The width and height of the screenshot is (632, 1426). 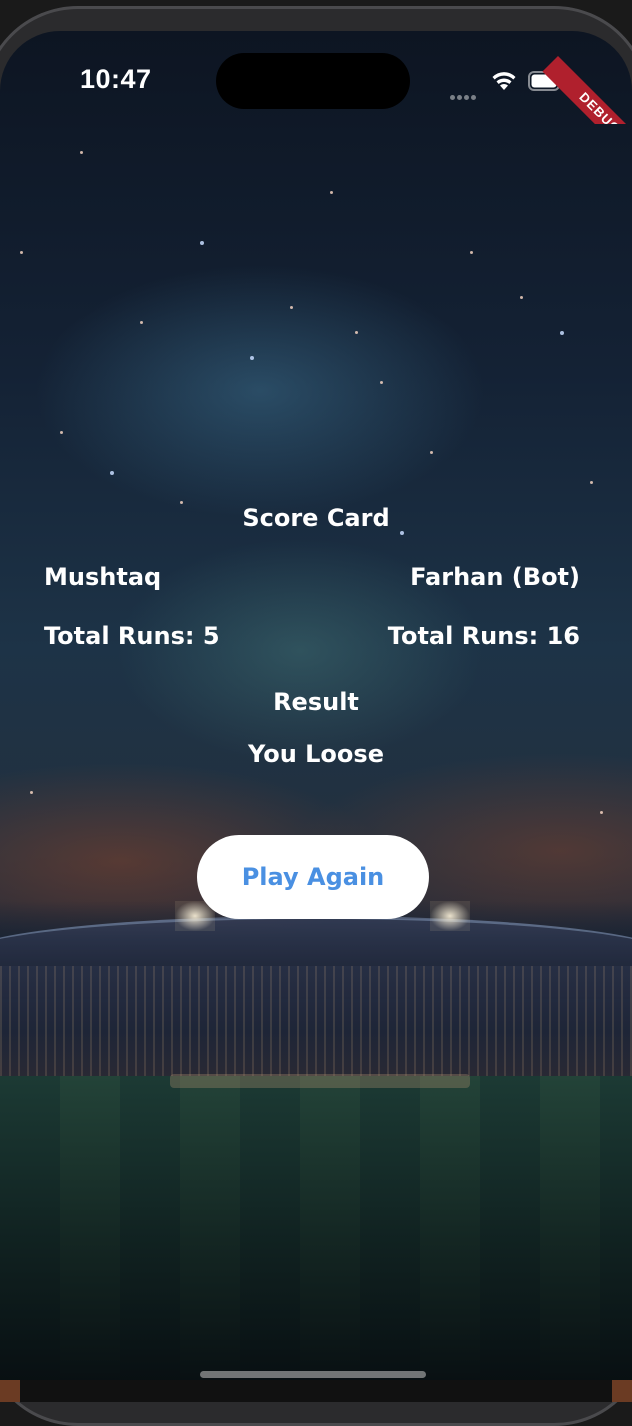 I want to click on debug-banner: DEBUG, so click(x=586, y=78).